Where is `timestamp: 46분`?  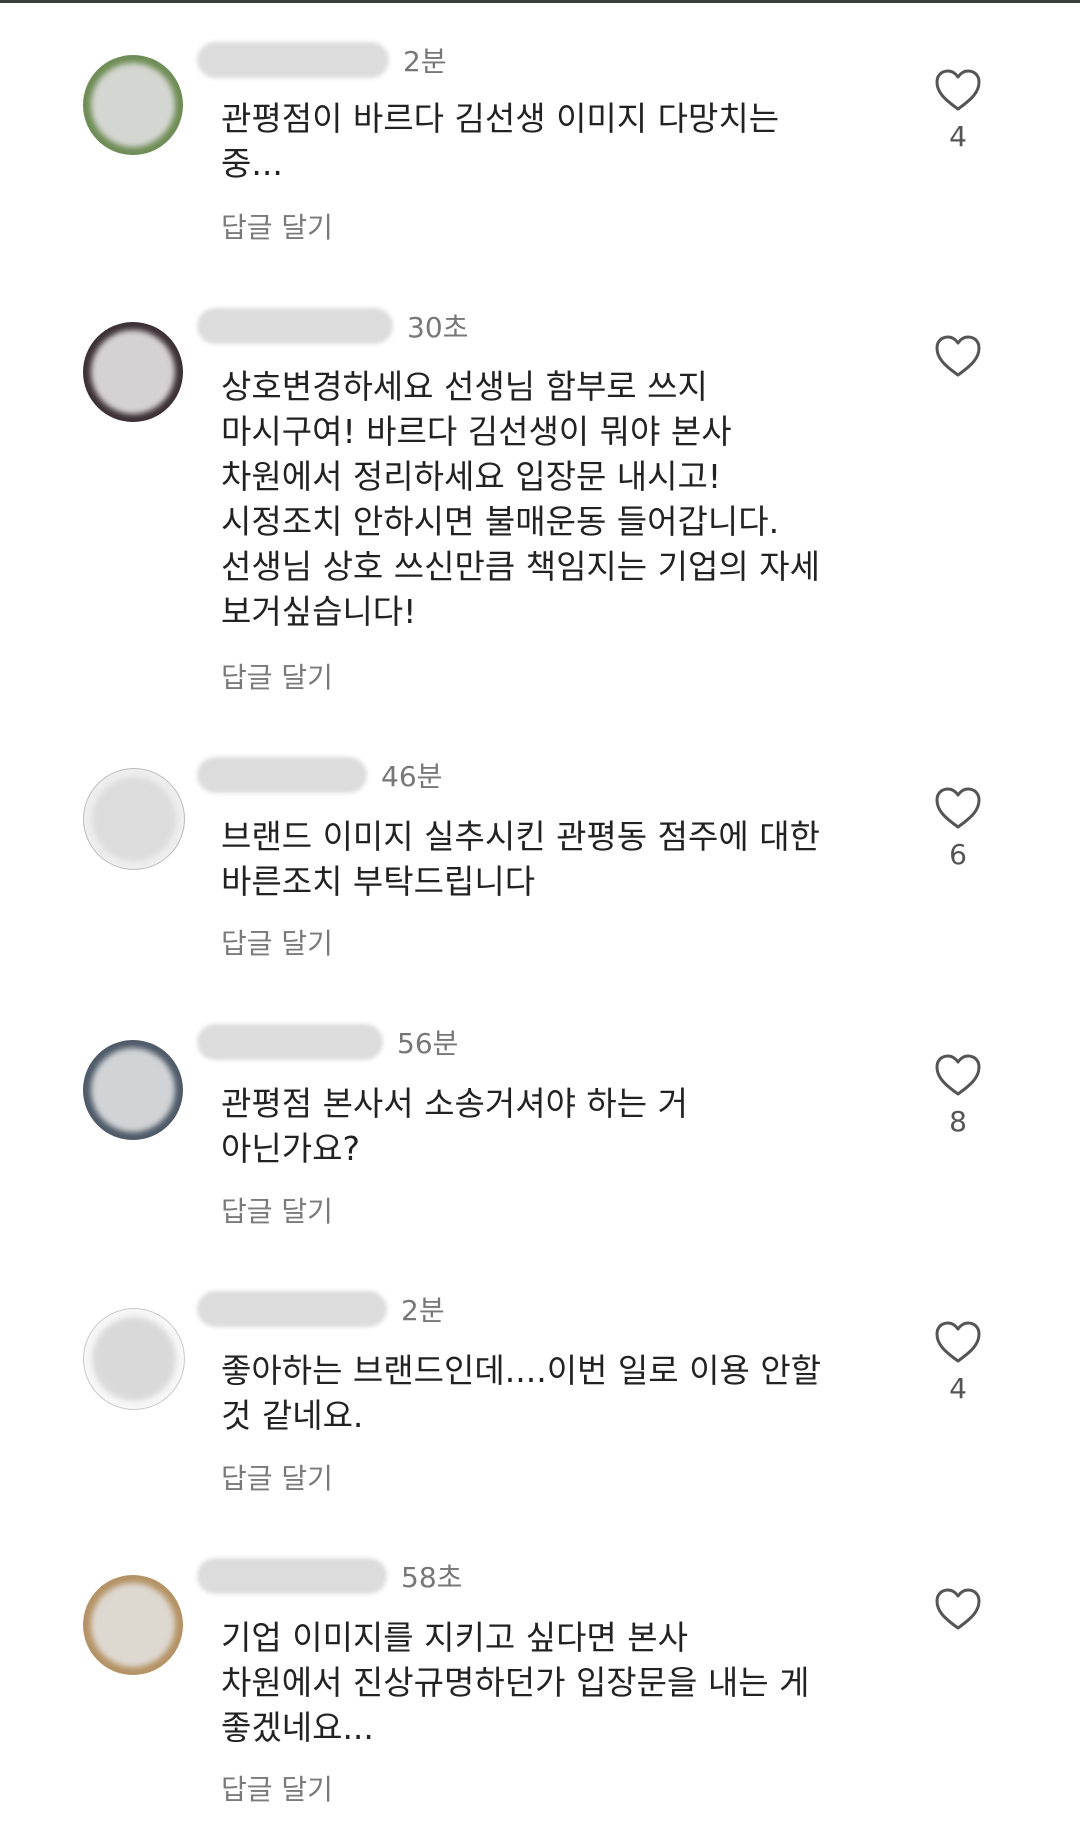 timestamp: 46분 is located at coordinates (412, 776).